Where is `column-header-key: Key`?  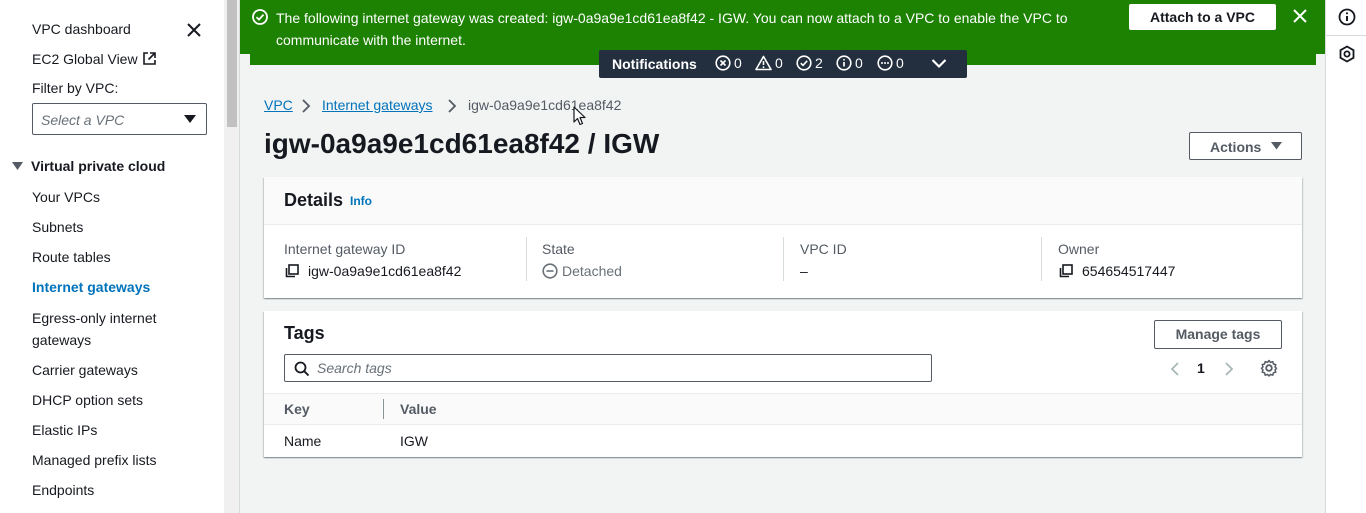 column-header-key: Key is located at coordinates (297, 409).